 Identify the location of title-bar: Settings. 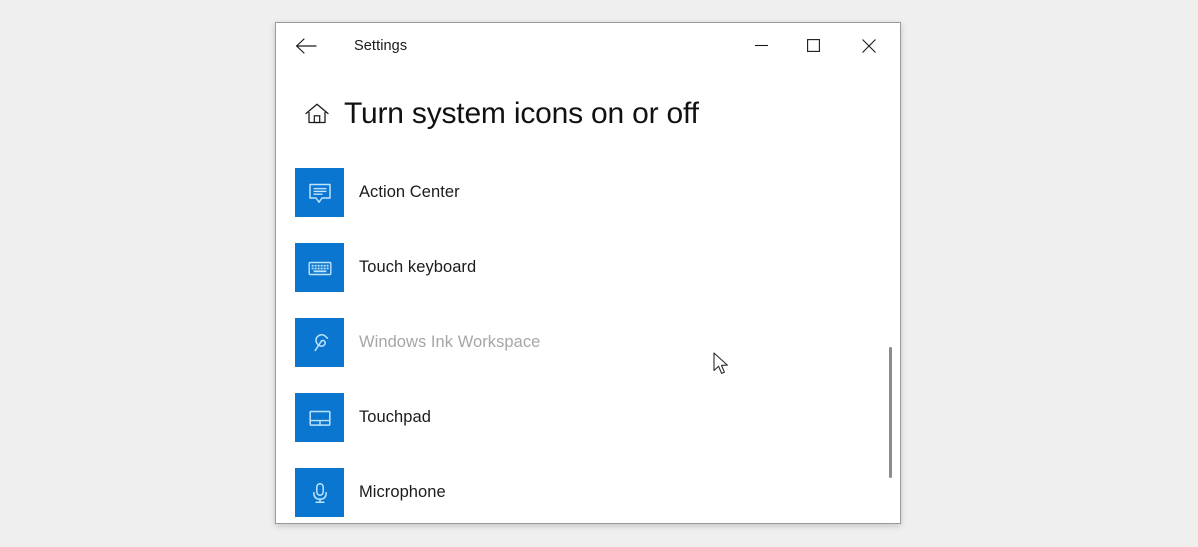
(588, 46).